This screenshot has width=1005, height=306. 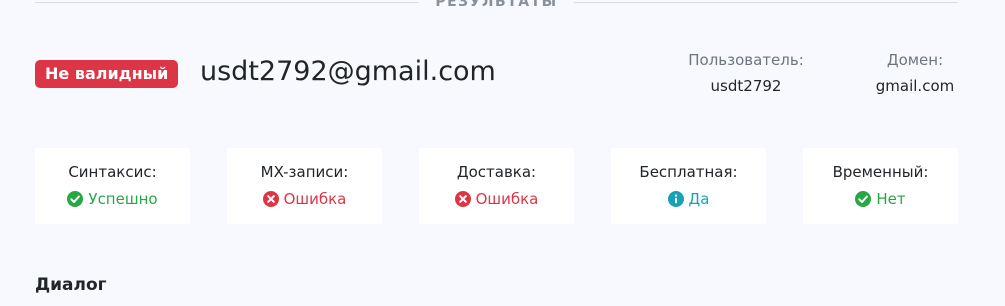 What do you see at coordinates (112, 186) in the screenshot?
I see `check-card-syntax: Синтаксис: Успешно` at bounding box center [112, 186].